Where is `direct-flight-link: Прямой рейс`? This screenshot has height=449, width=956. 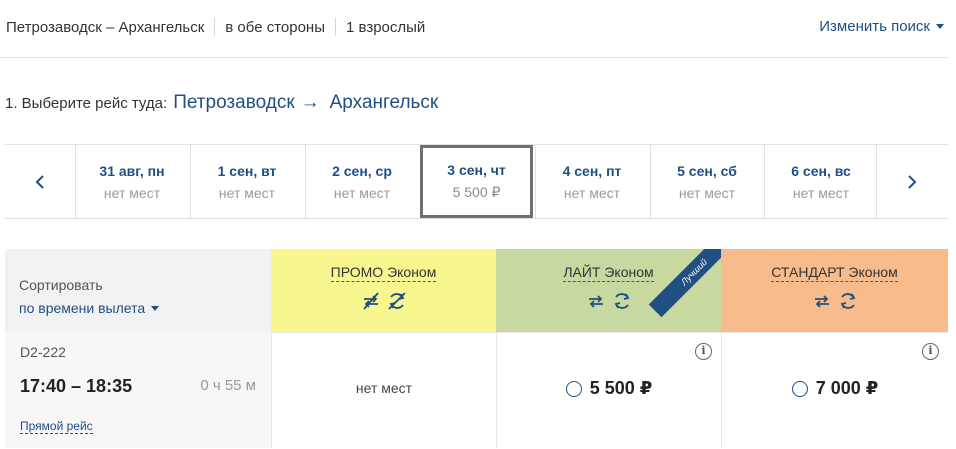 direct-flight-link: Прямой рейс is located at coordinates (56, 426).